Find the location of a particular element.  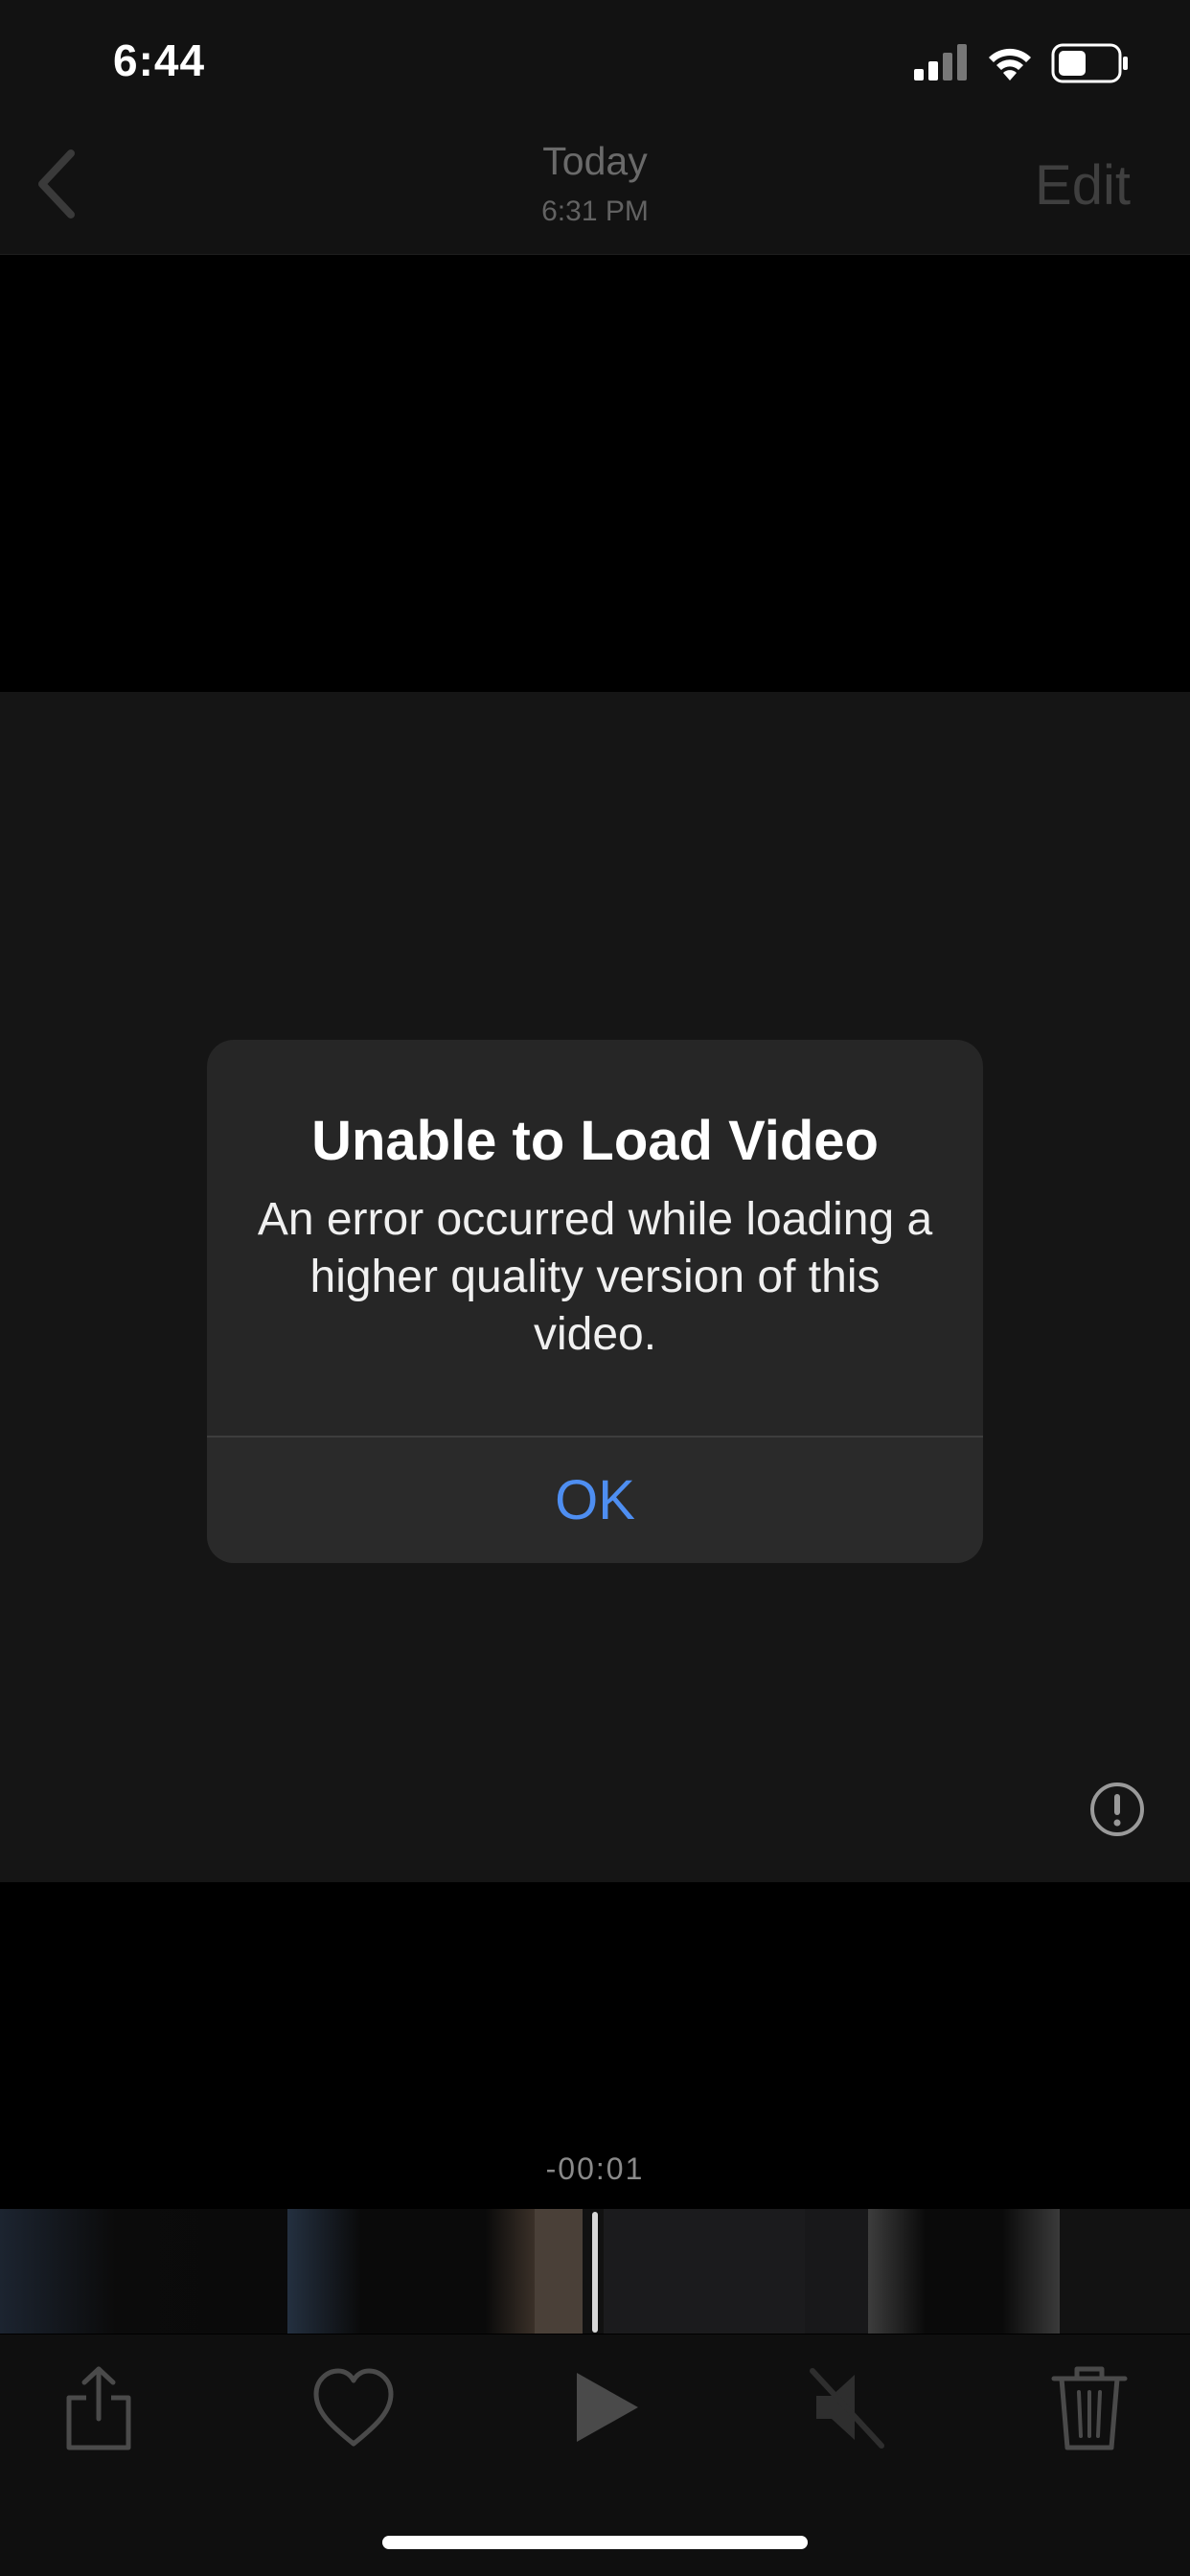

home-indicator is located at coordinates (595, 2542).